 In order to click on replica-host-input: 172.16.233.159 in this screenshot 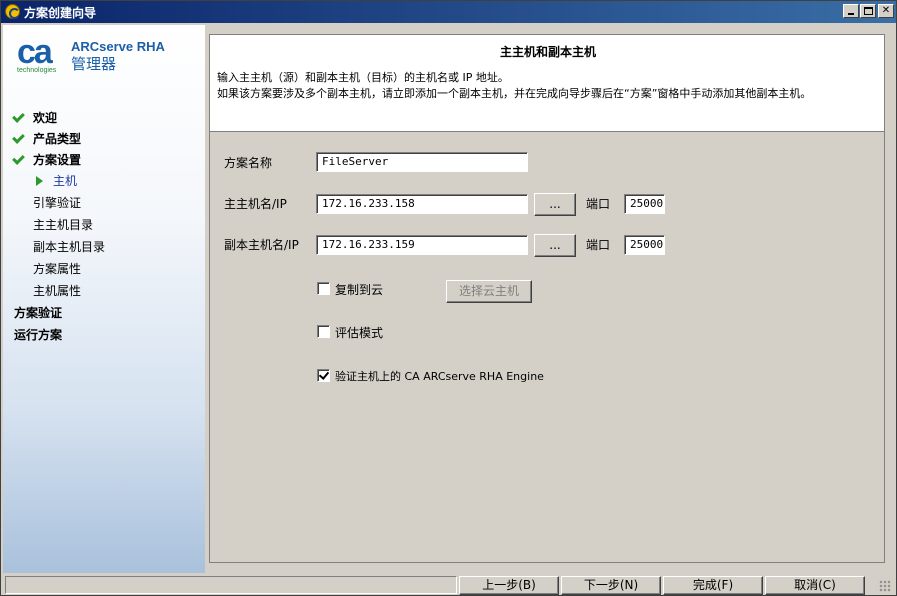, I will do `click(422, 245)`.